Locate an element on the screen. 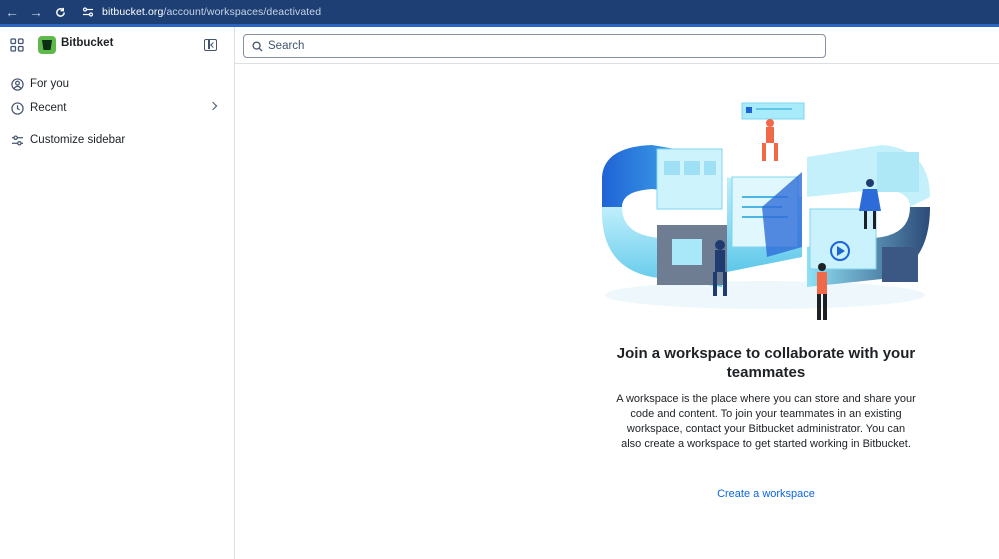 Image resolution: width=999 pixels, height=559 pixels. sidebar-item-for-you: For you is located at coordinates (117, 84).